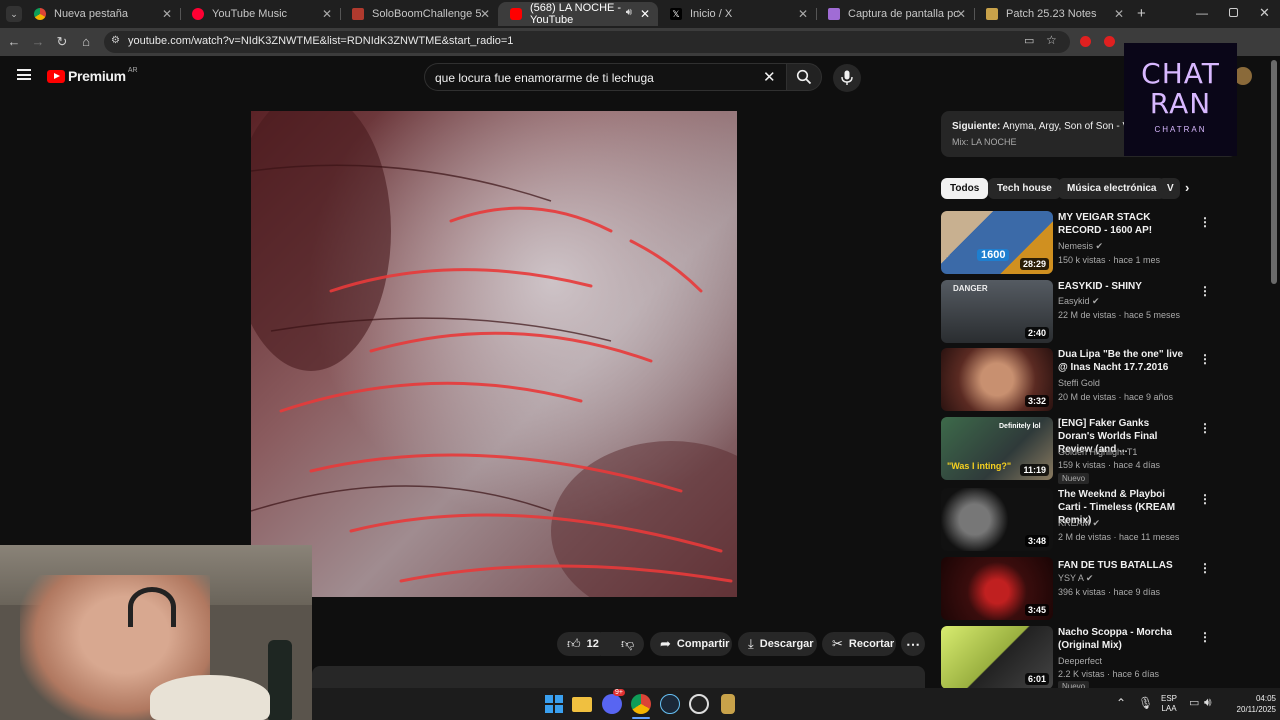  I want to click on obs-icon, so click(699, 704).